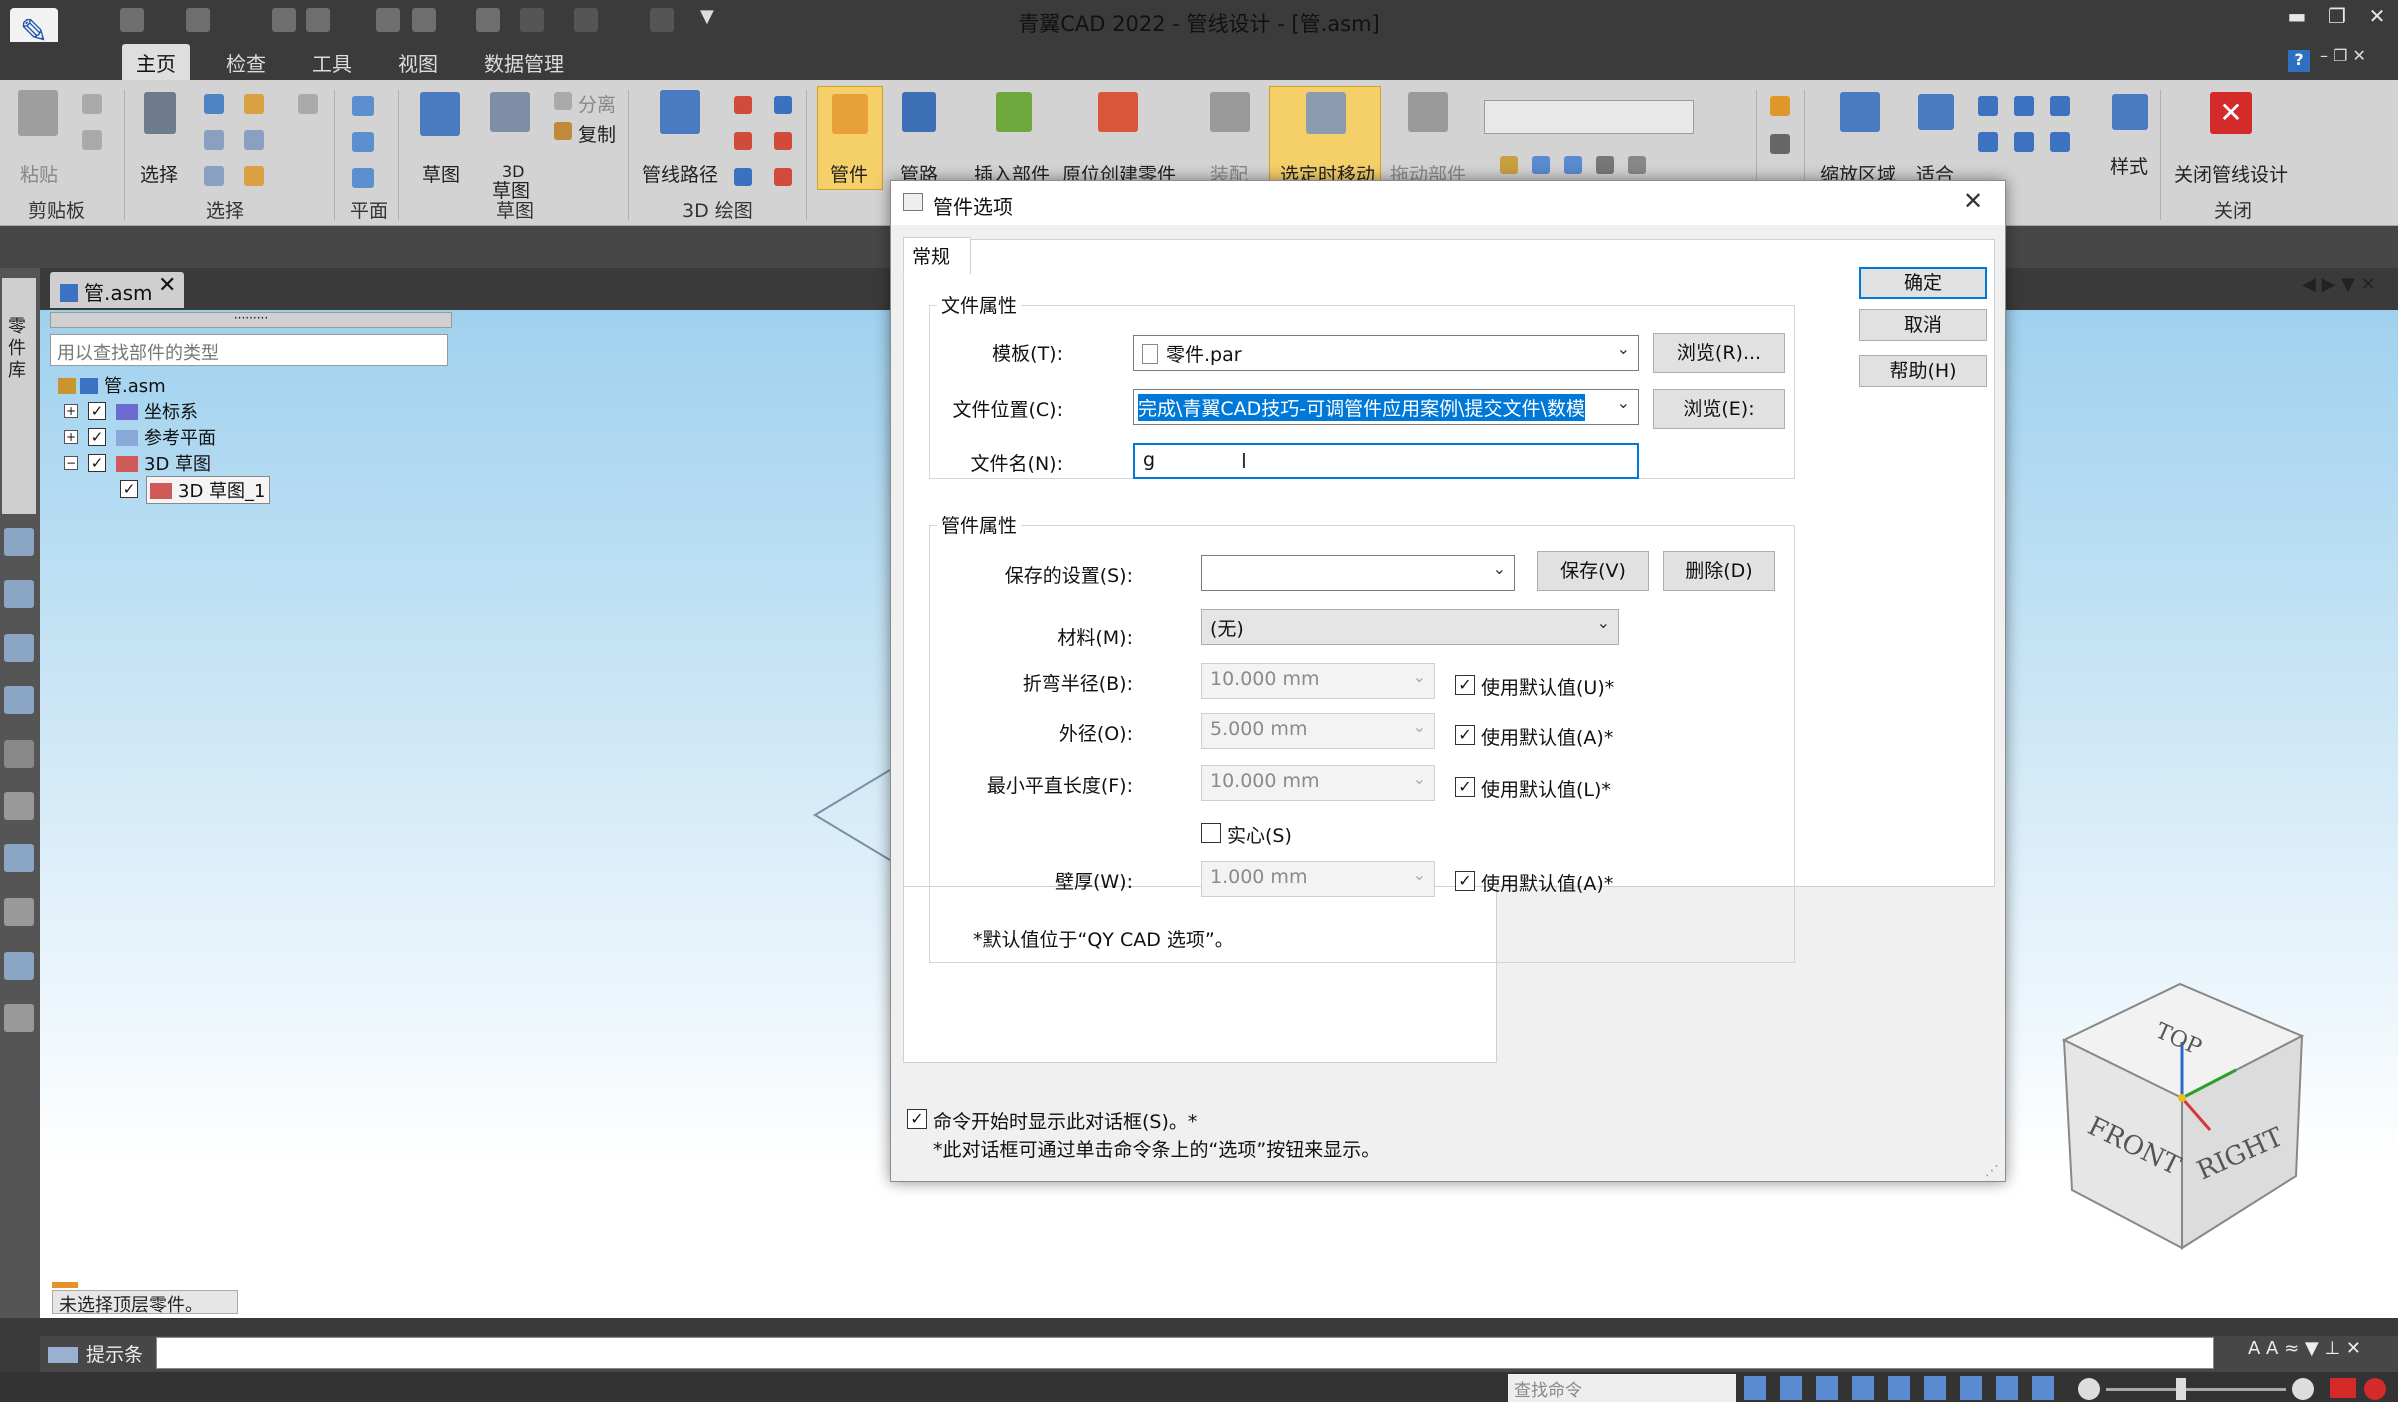 This screenshot has width=2398, height=1402. What do you see at coordinates (246, 62) in the screenshot?
I see `tab-inspect: 检查` at bounding box center [246, 62].